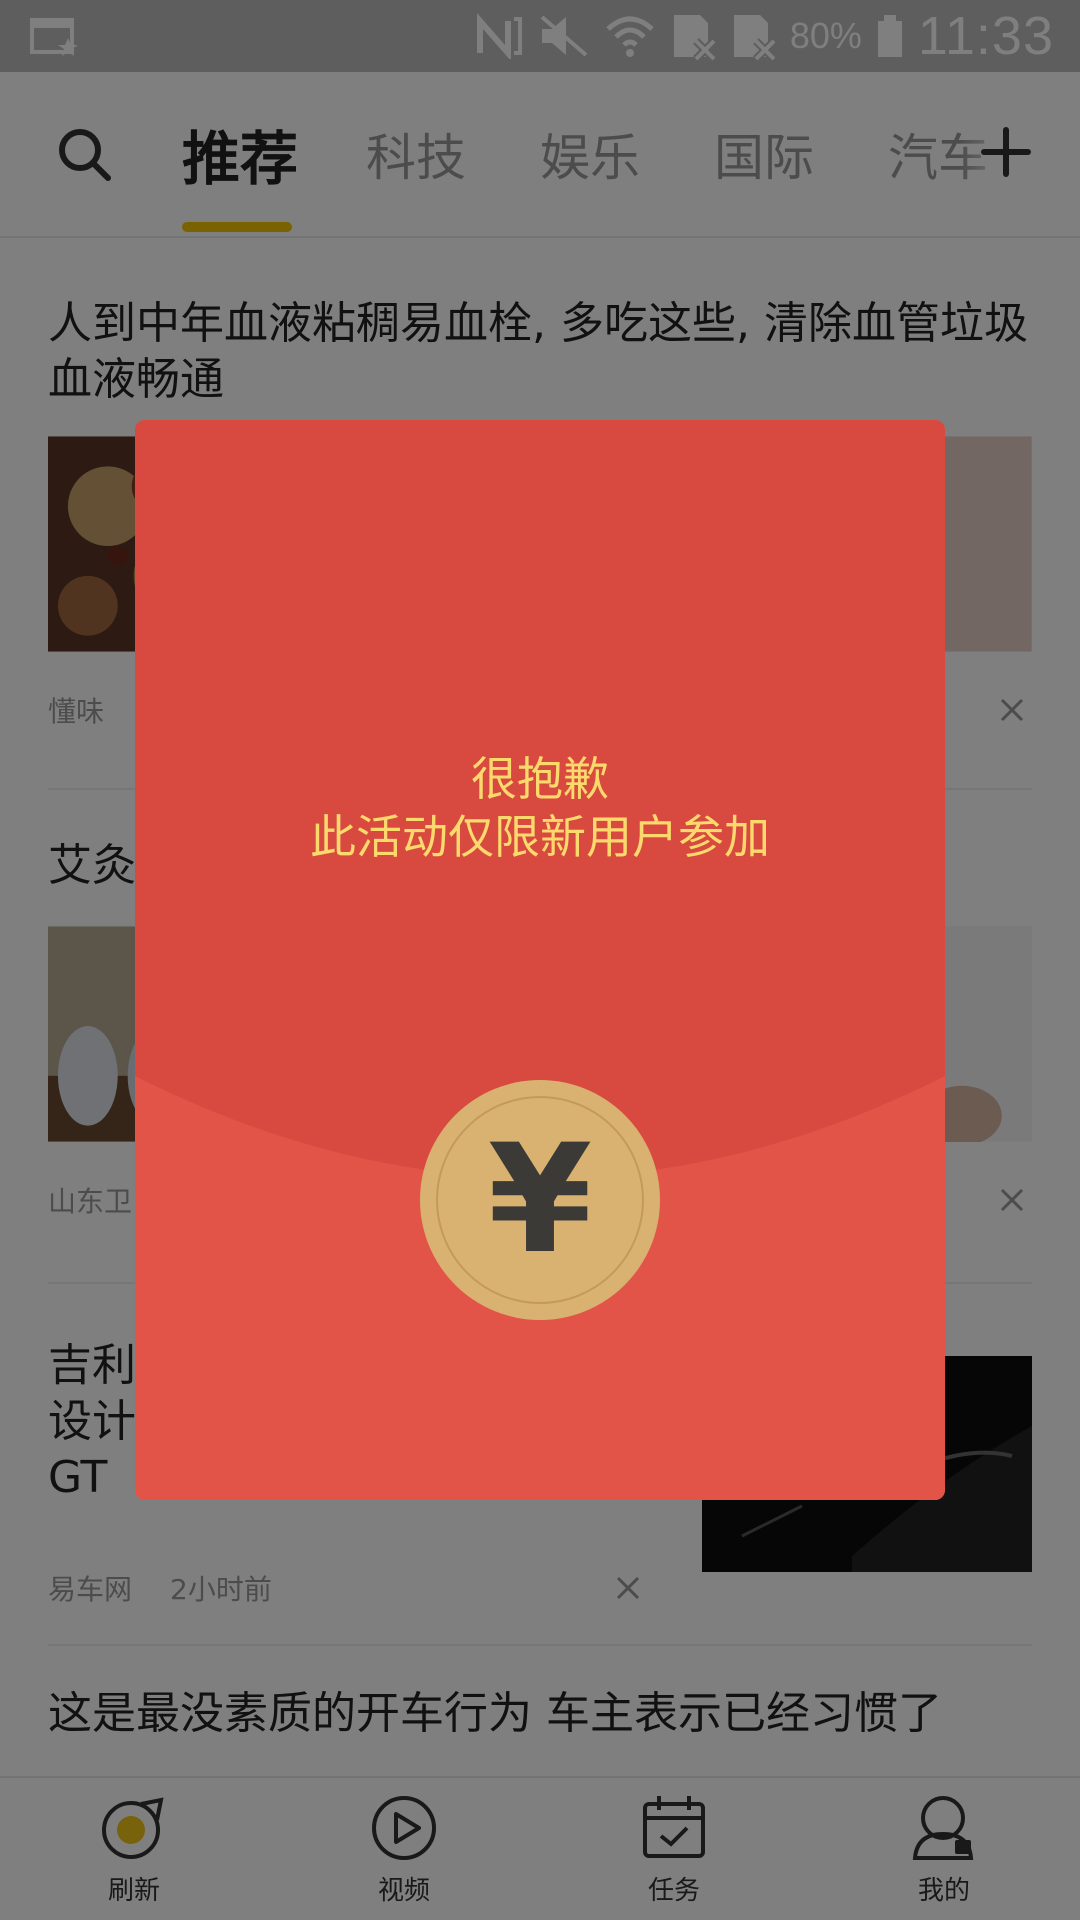 The height and width of the screenshot is (1920, 1080). I want to click on yuan-icon: ¥, so click(540, 1200).